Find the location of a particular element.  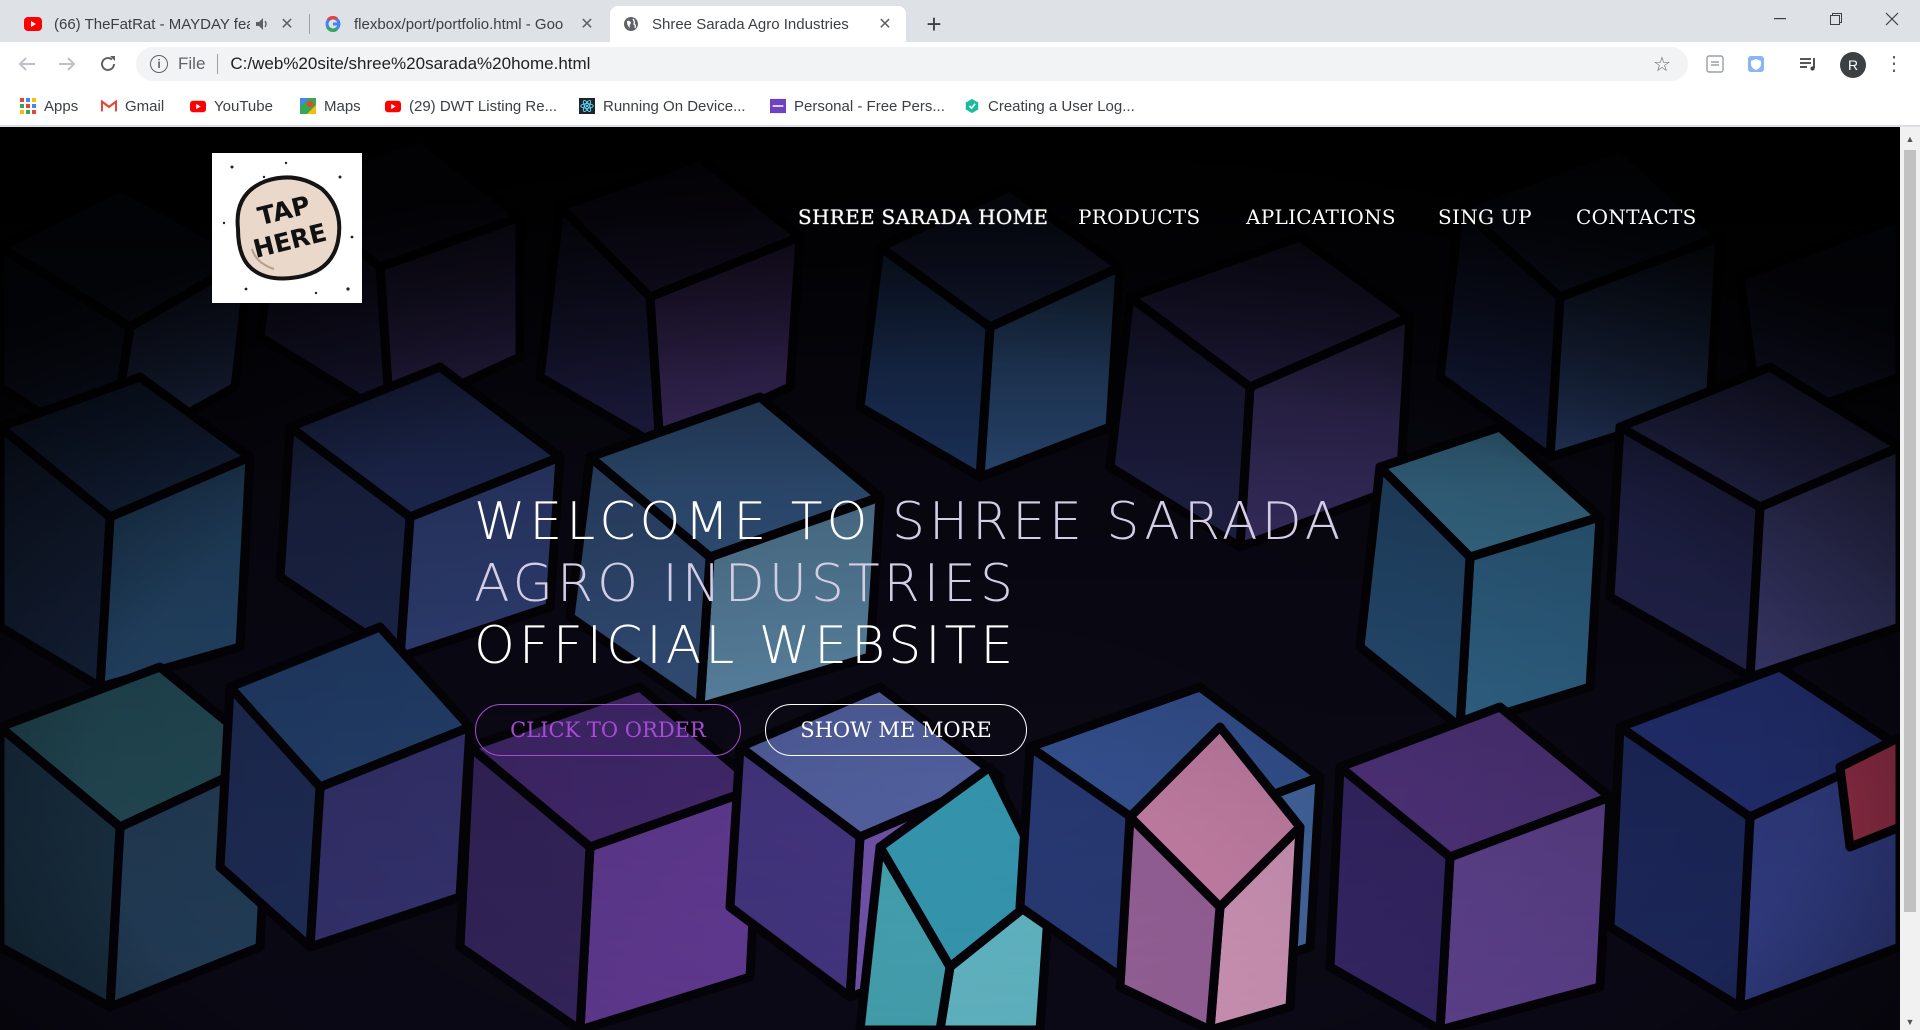

hero-line-2: AGRO INDUSTRIES is located at coordinates (745, 584).